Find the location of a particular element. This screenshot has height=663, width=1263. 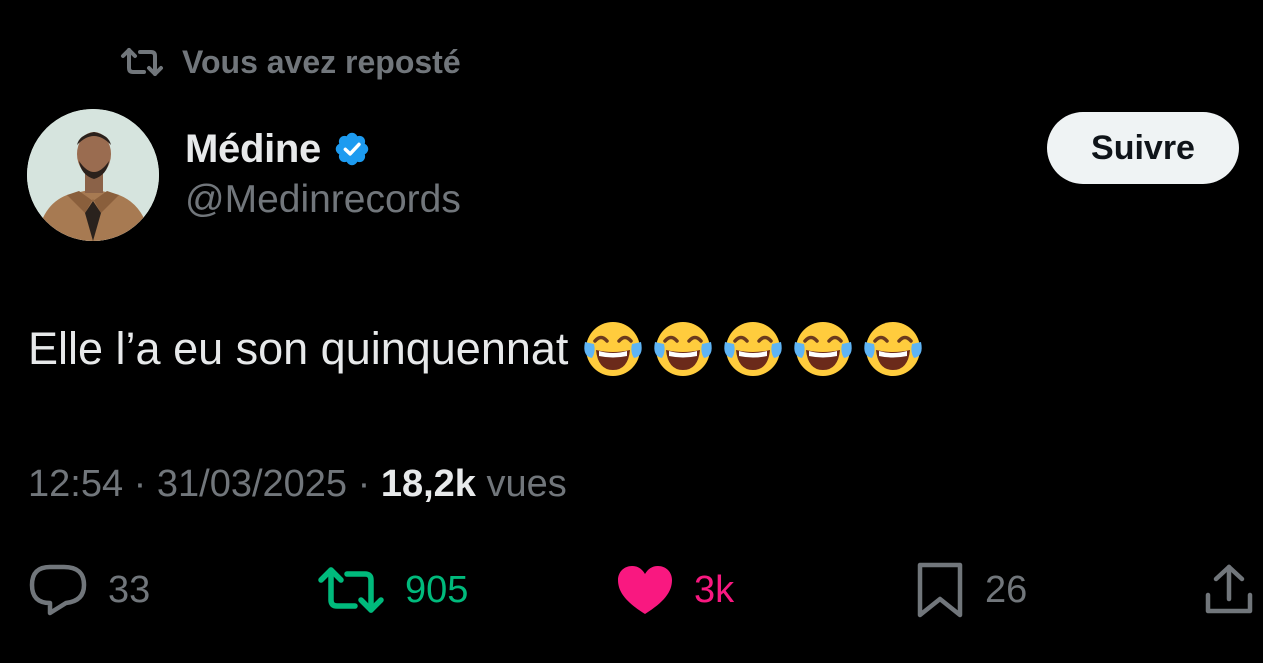

repost-count: 905 is located at coordinates (437, 589).